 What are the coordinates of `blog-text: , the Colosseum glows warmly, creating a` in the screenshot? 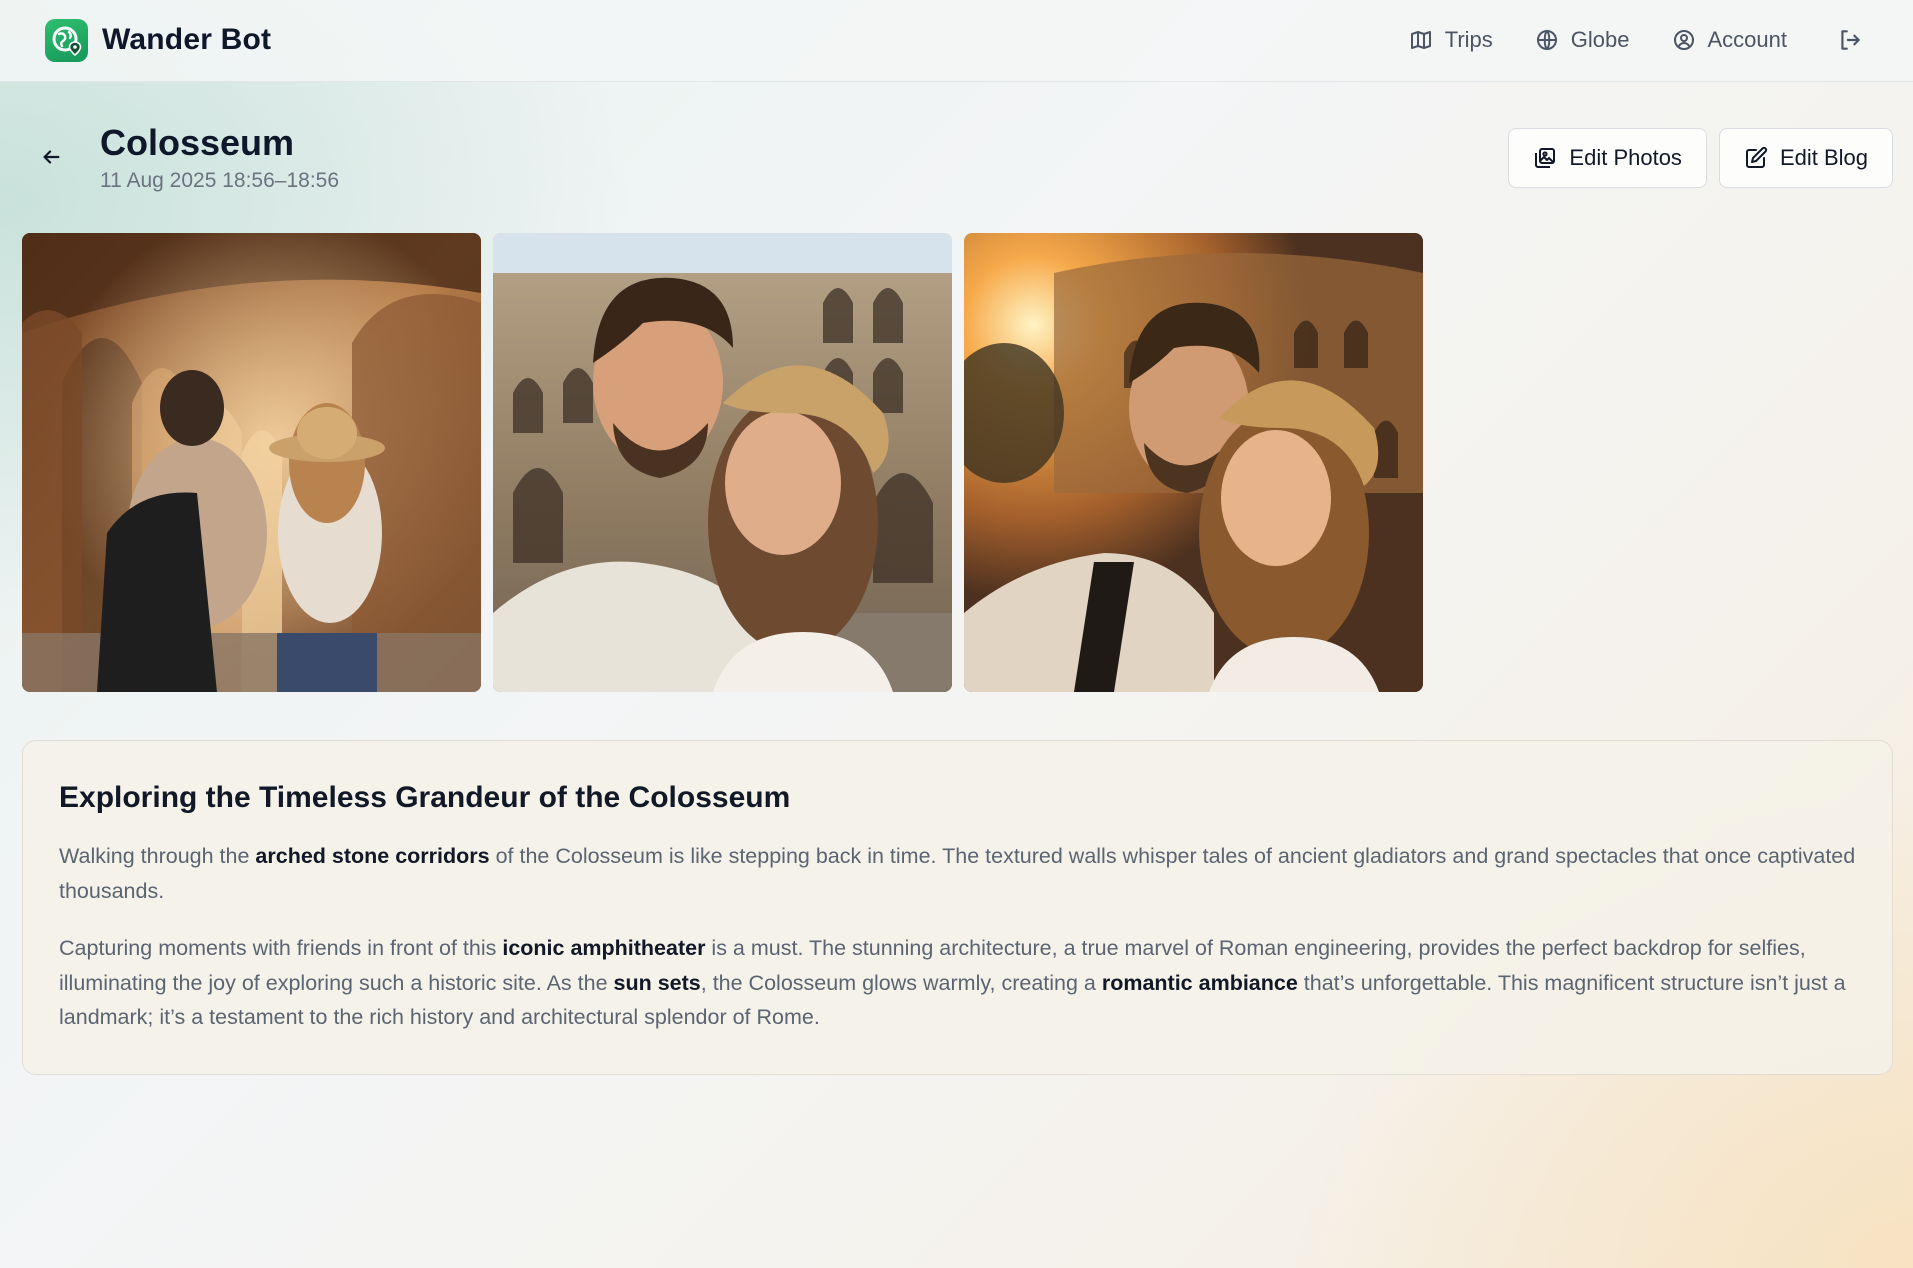 It's located at (901, 982).